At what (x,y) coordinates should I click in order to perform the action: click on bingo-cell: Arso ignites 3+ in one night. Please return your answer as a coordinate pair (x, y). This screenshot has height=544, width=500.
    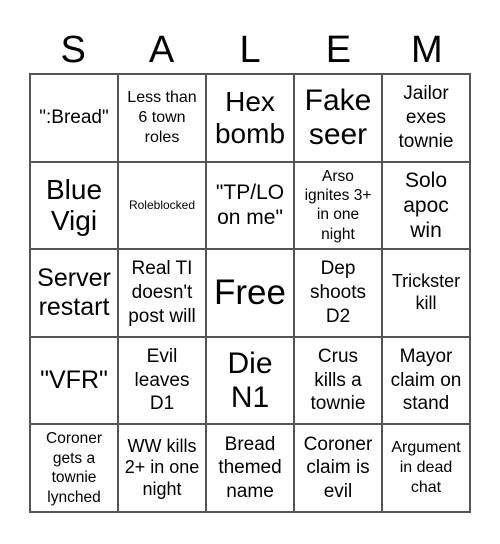
    Looking at the image, I should click on (338, 205).